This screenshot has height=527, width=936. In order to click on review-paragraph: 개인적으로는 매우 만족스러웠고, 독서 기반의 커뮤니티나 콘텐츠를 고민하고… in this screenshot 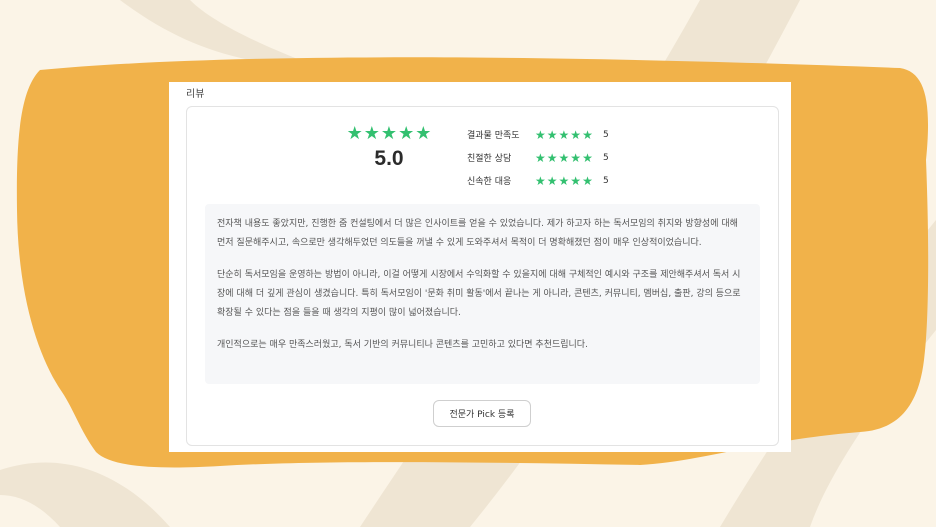, I will do `click(402, 345)`.